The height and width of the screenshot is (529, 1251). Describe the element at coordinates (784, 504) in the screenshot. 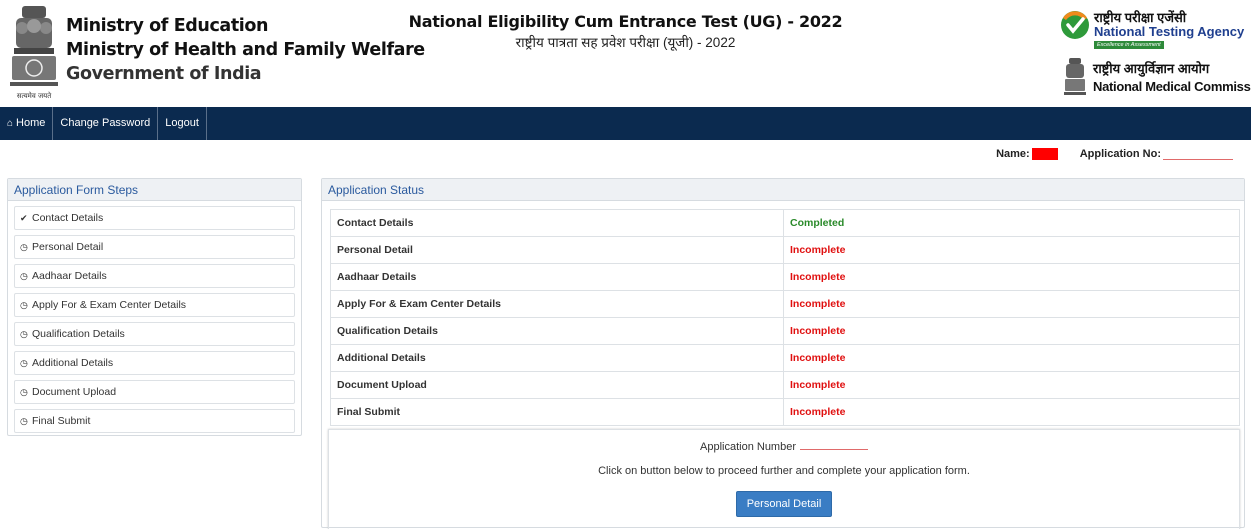

I see `personal-detail-button: Personal Detail` at that location.